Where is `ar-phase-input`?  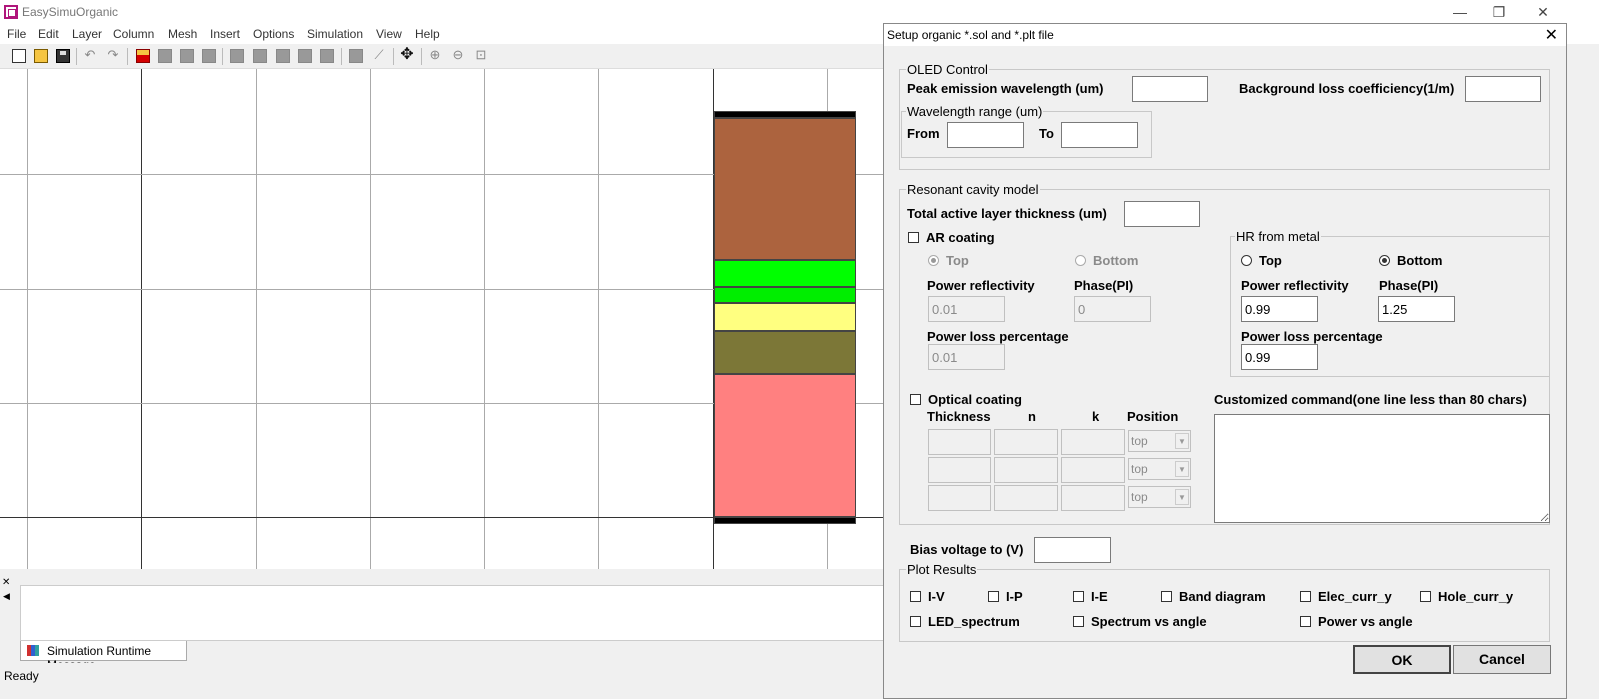
ar-phase-input is located at coordinates (1112, 309).